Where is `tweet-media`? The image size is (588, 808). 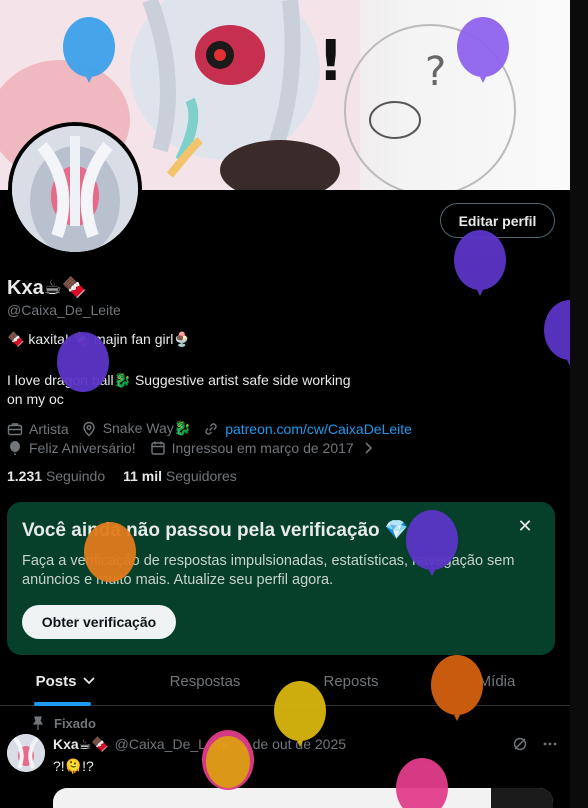 tweet-media is located at coordinates (303, 798).